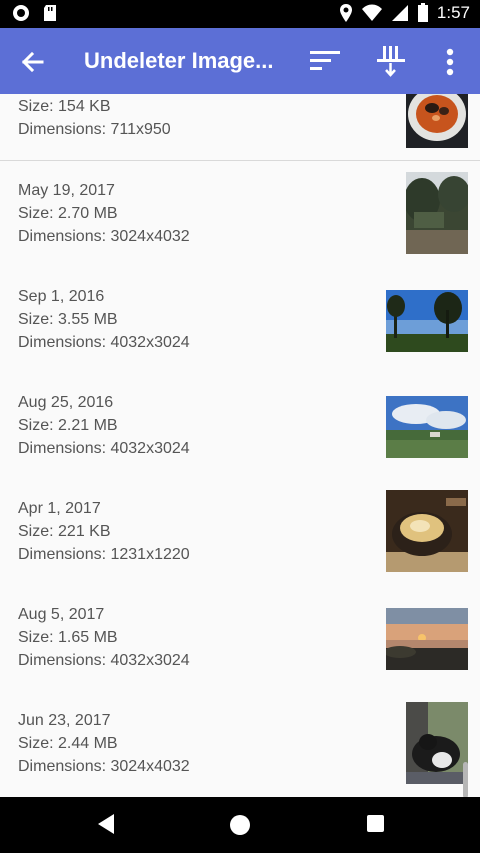 This screenshot has width=480, height=853. What do you see at coordinates (68, 319) in the screenshot?
I see `item-size: Size: 3.55 MB` at bounding box center [68, 319].